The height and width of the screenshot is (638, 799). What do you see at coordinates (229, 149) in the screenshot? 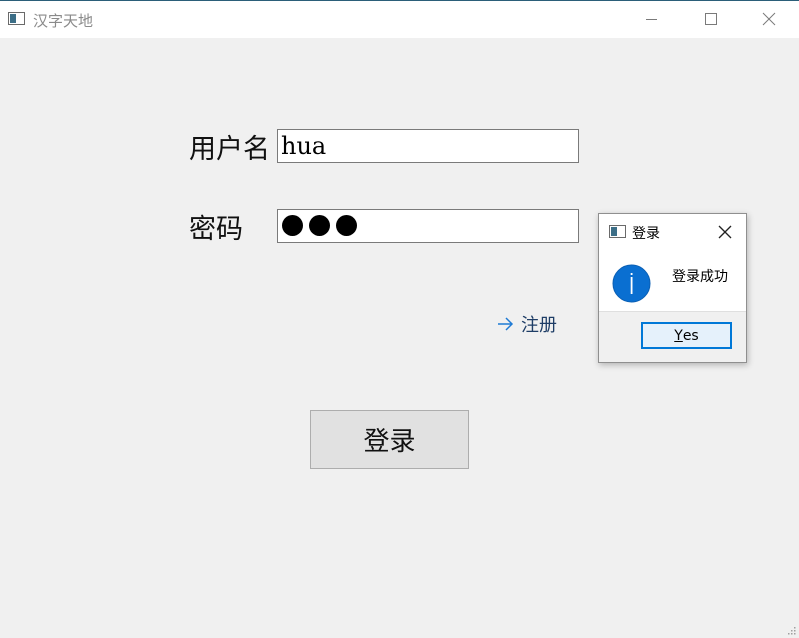
I see `username-label: 用户名` at bounding box center [229, 149].